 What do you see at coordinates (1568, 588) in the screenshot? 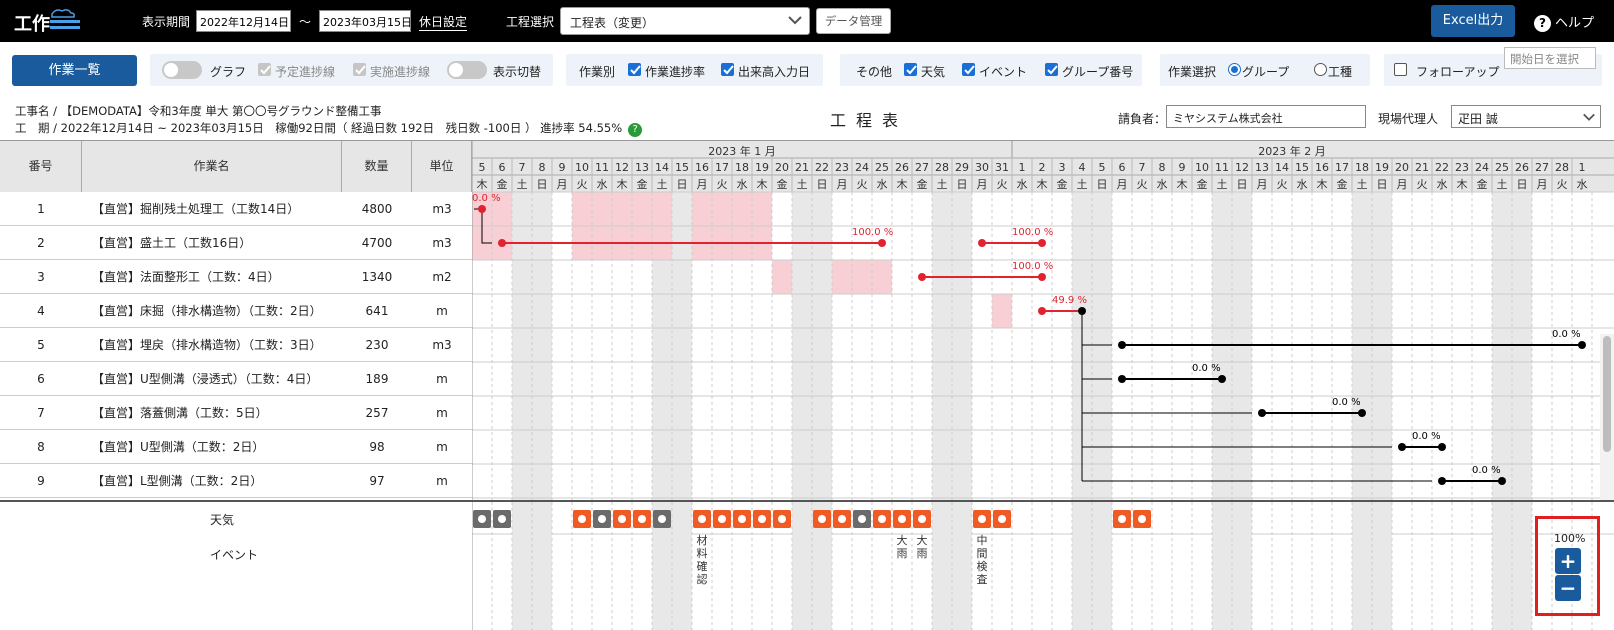
I see `zoom-out-button: −` at bounding box center [1568, 588].